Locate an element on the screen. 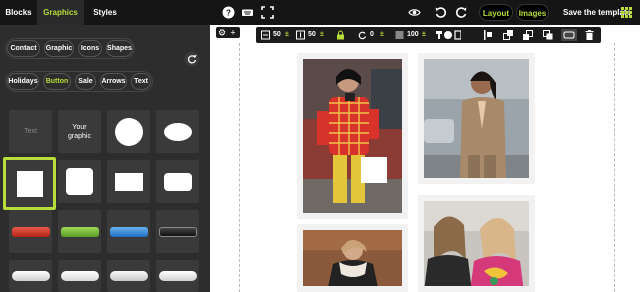 This screenshot has width=640, height=292. images-button: Images is located at coordinates (532, 12).